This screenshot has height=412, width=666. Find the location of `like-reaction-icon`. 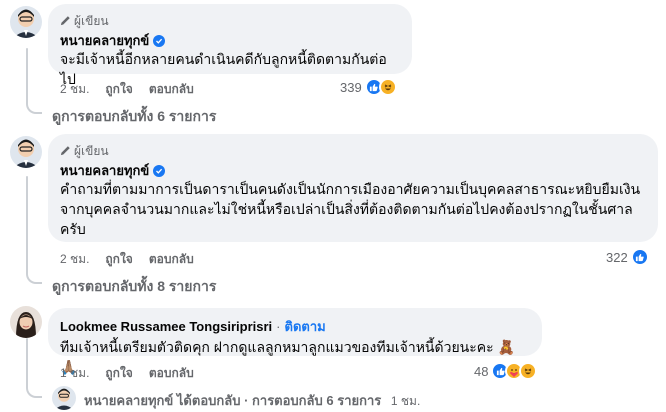

like-reaction-icon is located at coordinates (639, 257).